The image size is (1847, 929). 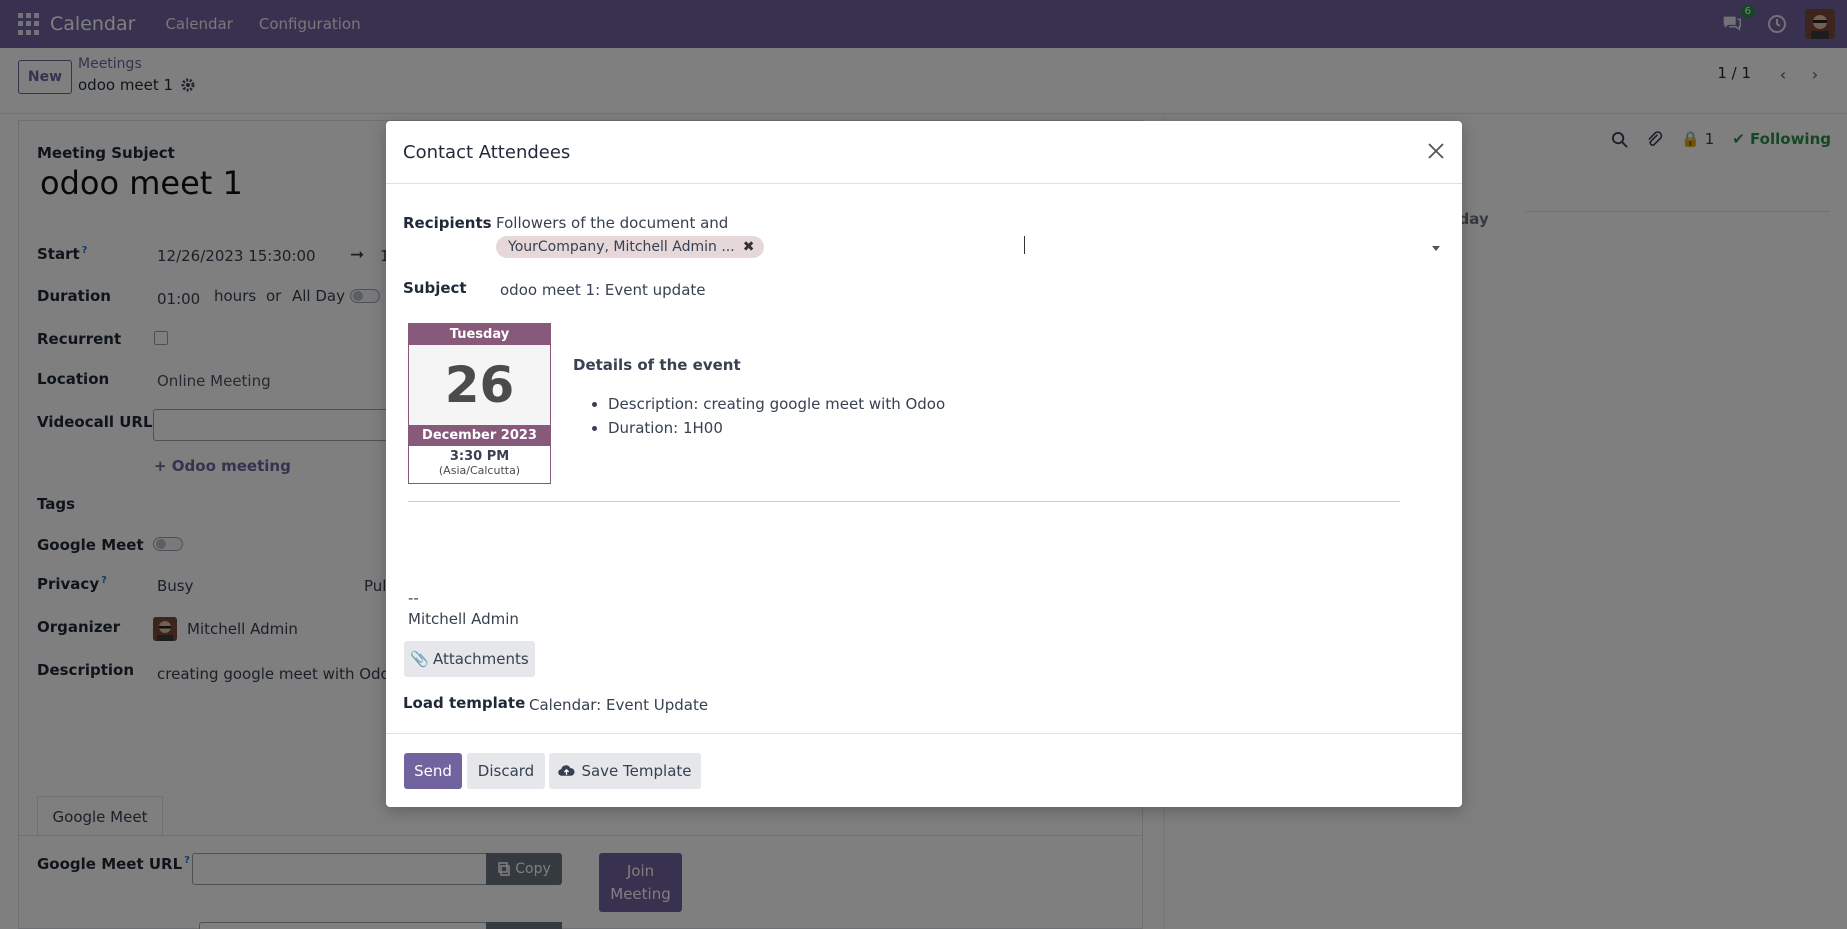 What do you see at coordinates (567, 770) in the screenshot?
I see `cloud-upload-icon` at bounding box center [567, 770].